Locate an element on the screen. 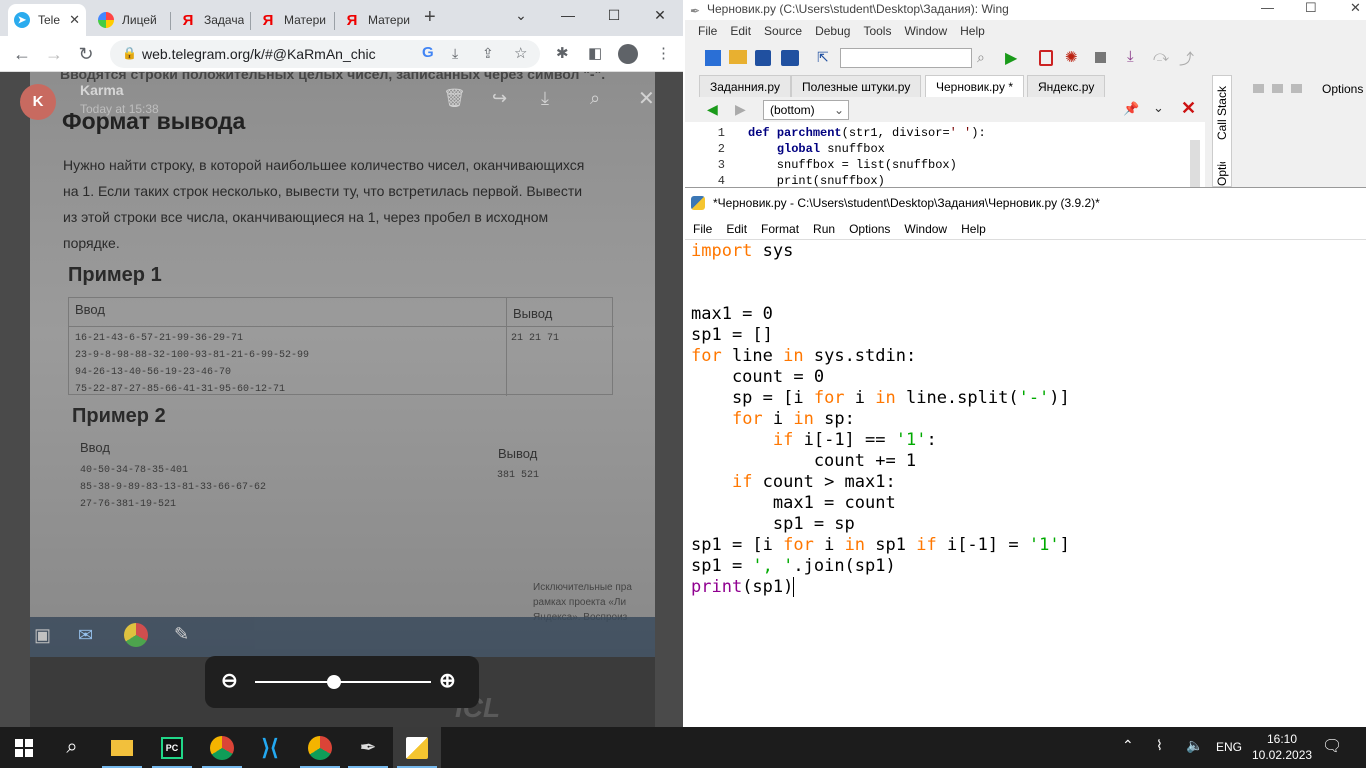 The width and height of the screenshot is (1366, 768). tab-telegram: ➤ Tele ✕ is located at coordinates (47, 20).